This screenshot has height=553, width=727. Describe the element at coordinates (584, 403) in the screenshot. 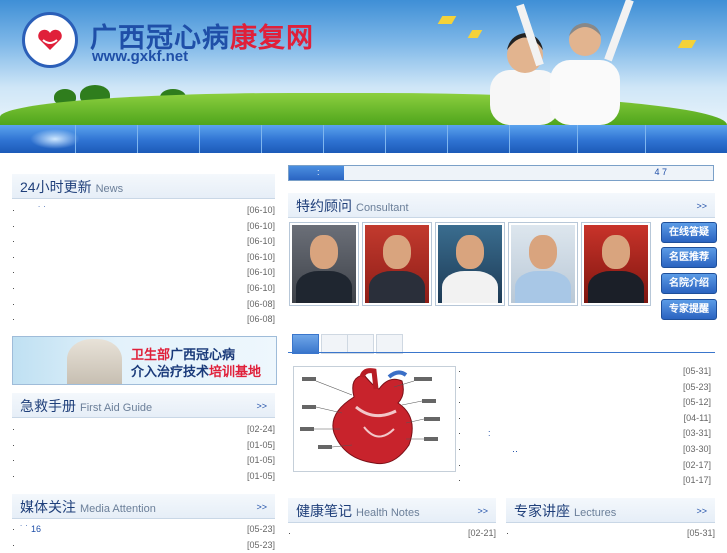

I see `list-item: · [05-12]` at that location.